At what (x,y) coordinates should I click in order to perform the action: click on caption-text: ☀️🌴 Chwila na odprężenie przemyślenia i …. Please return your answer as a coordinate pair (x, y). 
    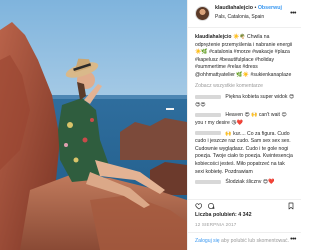
    Looking at the image, I should click on (244, 56).